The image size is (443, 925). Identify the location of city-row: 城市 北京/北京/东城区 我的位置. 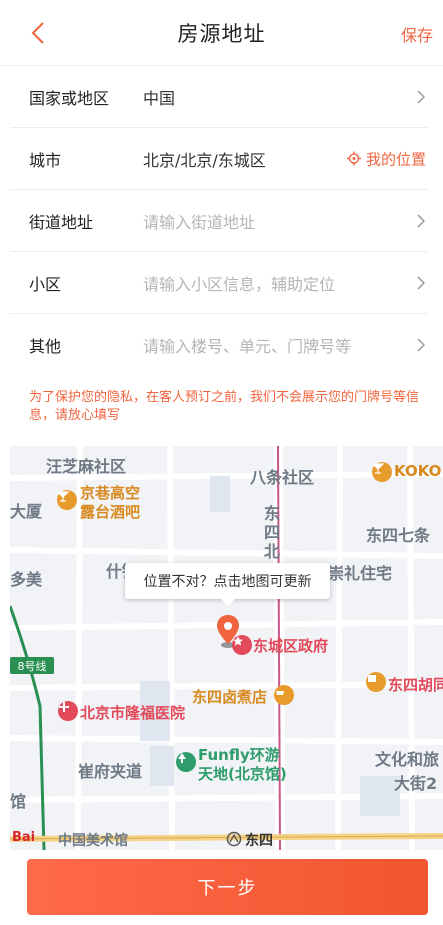
(219, 159).